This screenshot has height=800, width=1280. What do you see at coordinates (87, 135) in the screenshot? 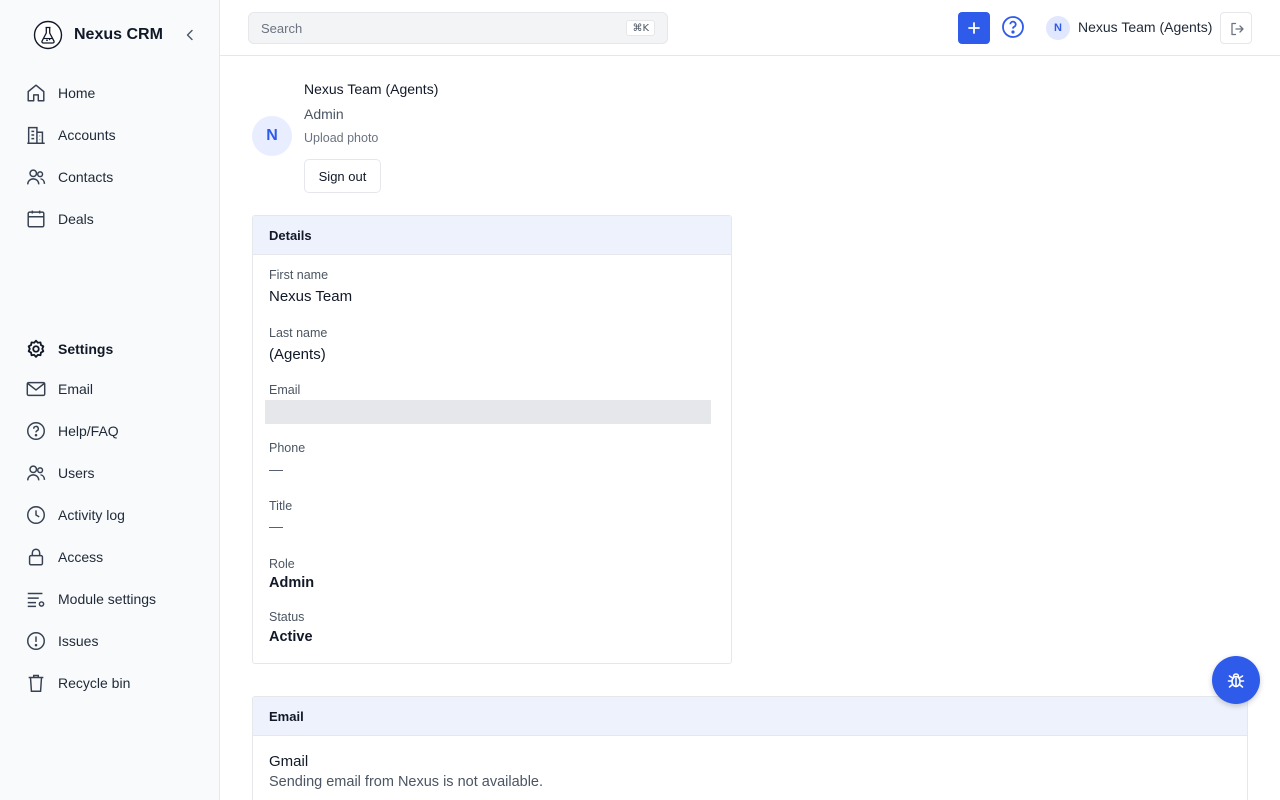
I see `sidebar-item-label: Accounts` at bounding box center [87, 135].